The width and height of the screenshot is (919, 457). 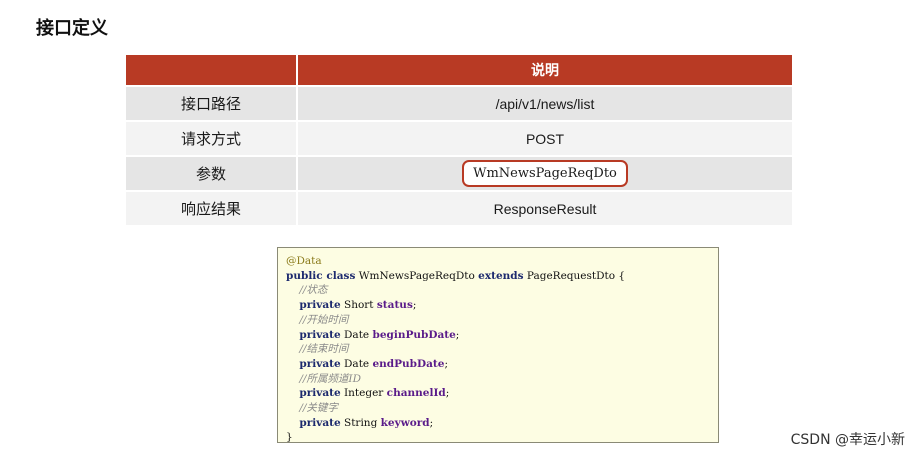 I want to click on row-value-params: WmNewsPageReqDto, so click(x=545, y=172).